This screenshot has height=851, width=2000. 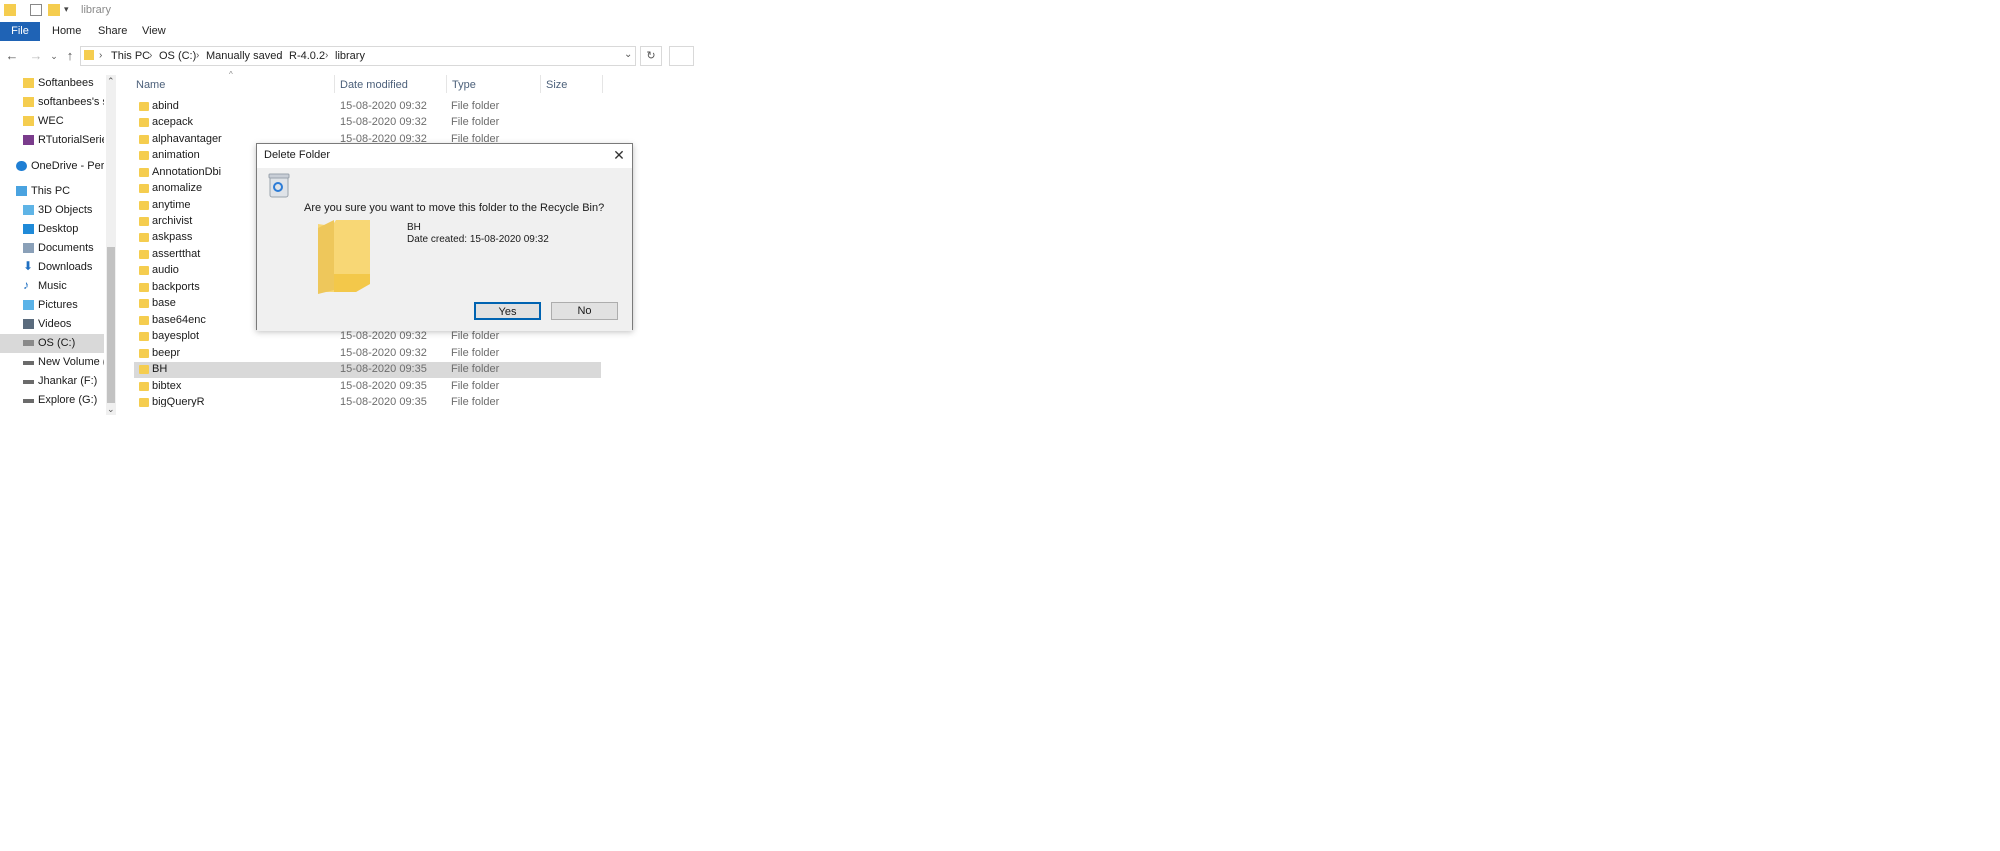 What do you see at coordinates (52, 121) in the screenshot?
I see `nav-item-wec: WEC` at bounding box center [52, 121].